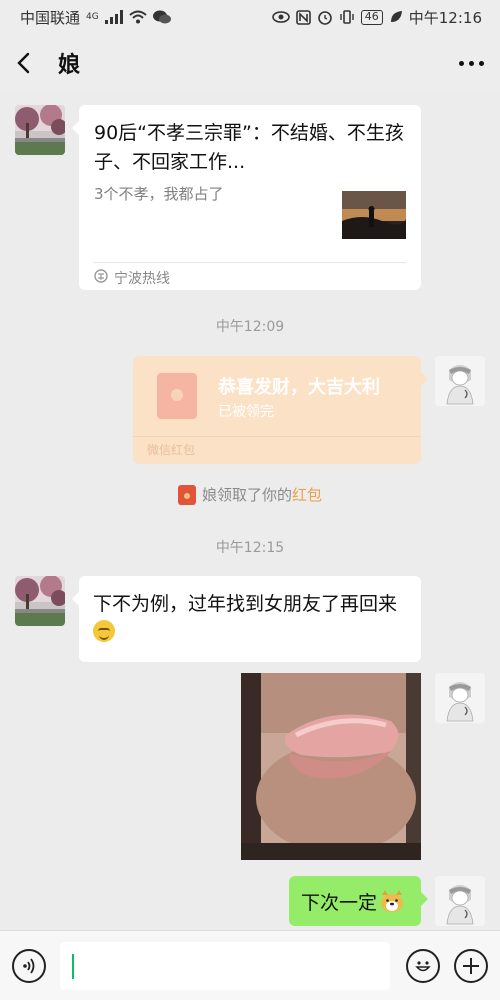 This screenshot has width=500, height=1000. What do you see at coordinates (246, 412) in the screenshot?
I see `red-packet-status: 已被领完` at bounding box center [246, 412].